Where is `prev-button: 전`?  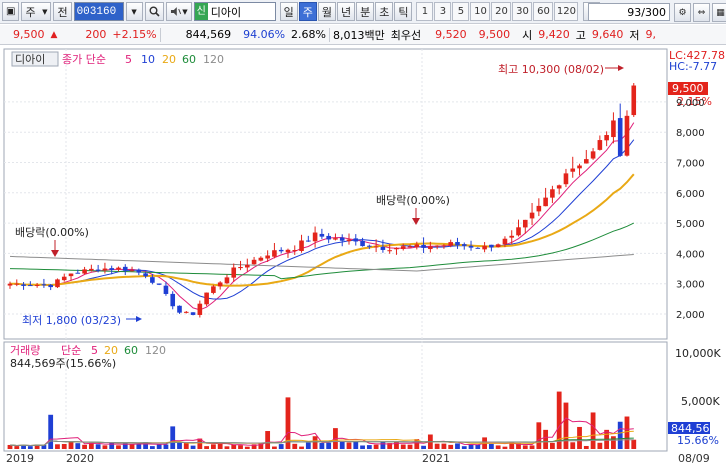
prev-button: 전 is located at coordinates (62, 11).